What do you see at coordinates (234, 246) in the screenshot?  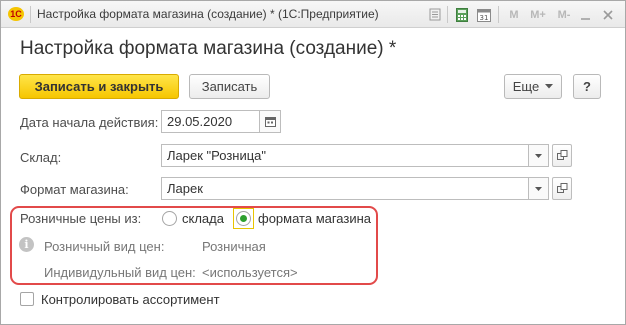 I see `retail-price-type-value: Розничная` at bounding box center [234, 246].